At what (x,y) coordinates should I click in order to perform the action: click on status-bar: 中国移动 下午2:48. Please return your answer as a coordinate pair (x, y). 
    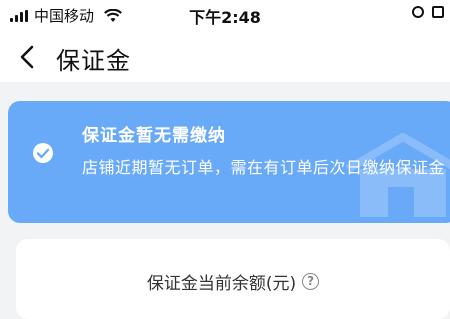
    Looking at the image, I should click on (225, 16).